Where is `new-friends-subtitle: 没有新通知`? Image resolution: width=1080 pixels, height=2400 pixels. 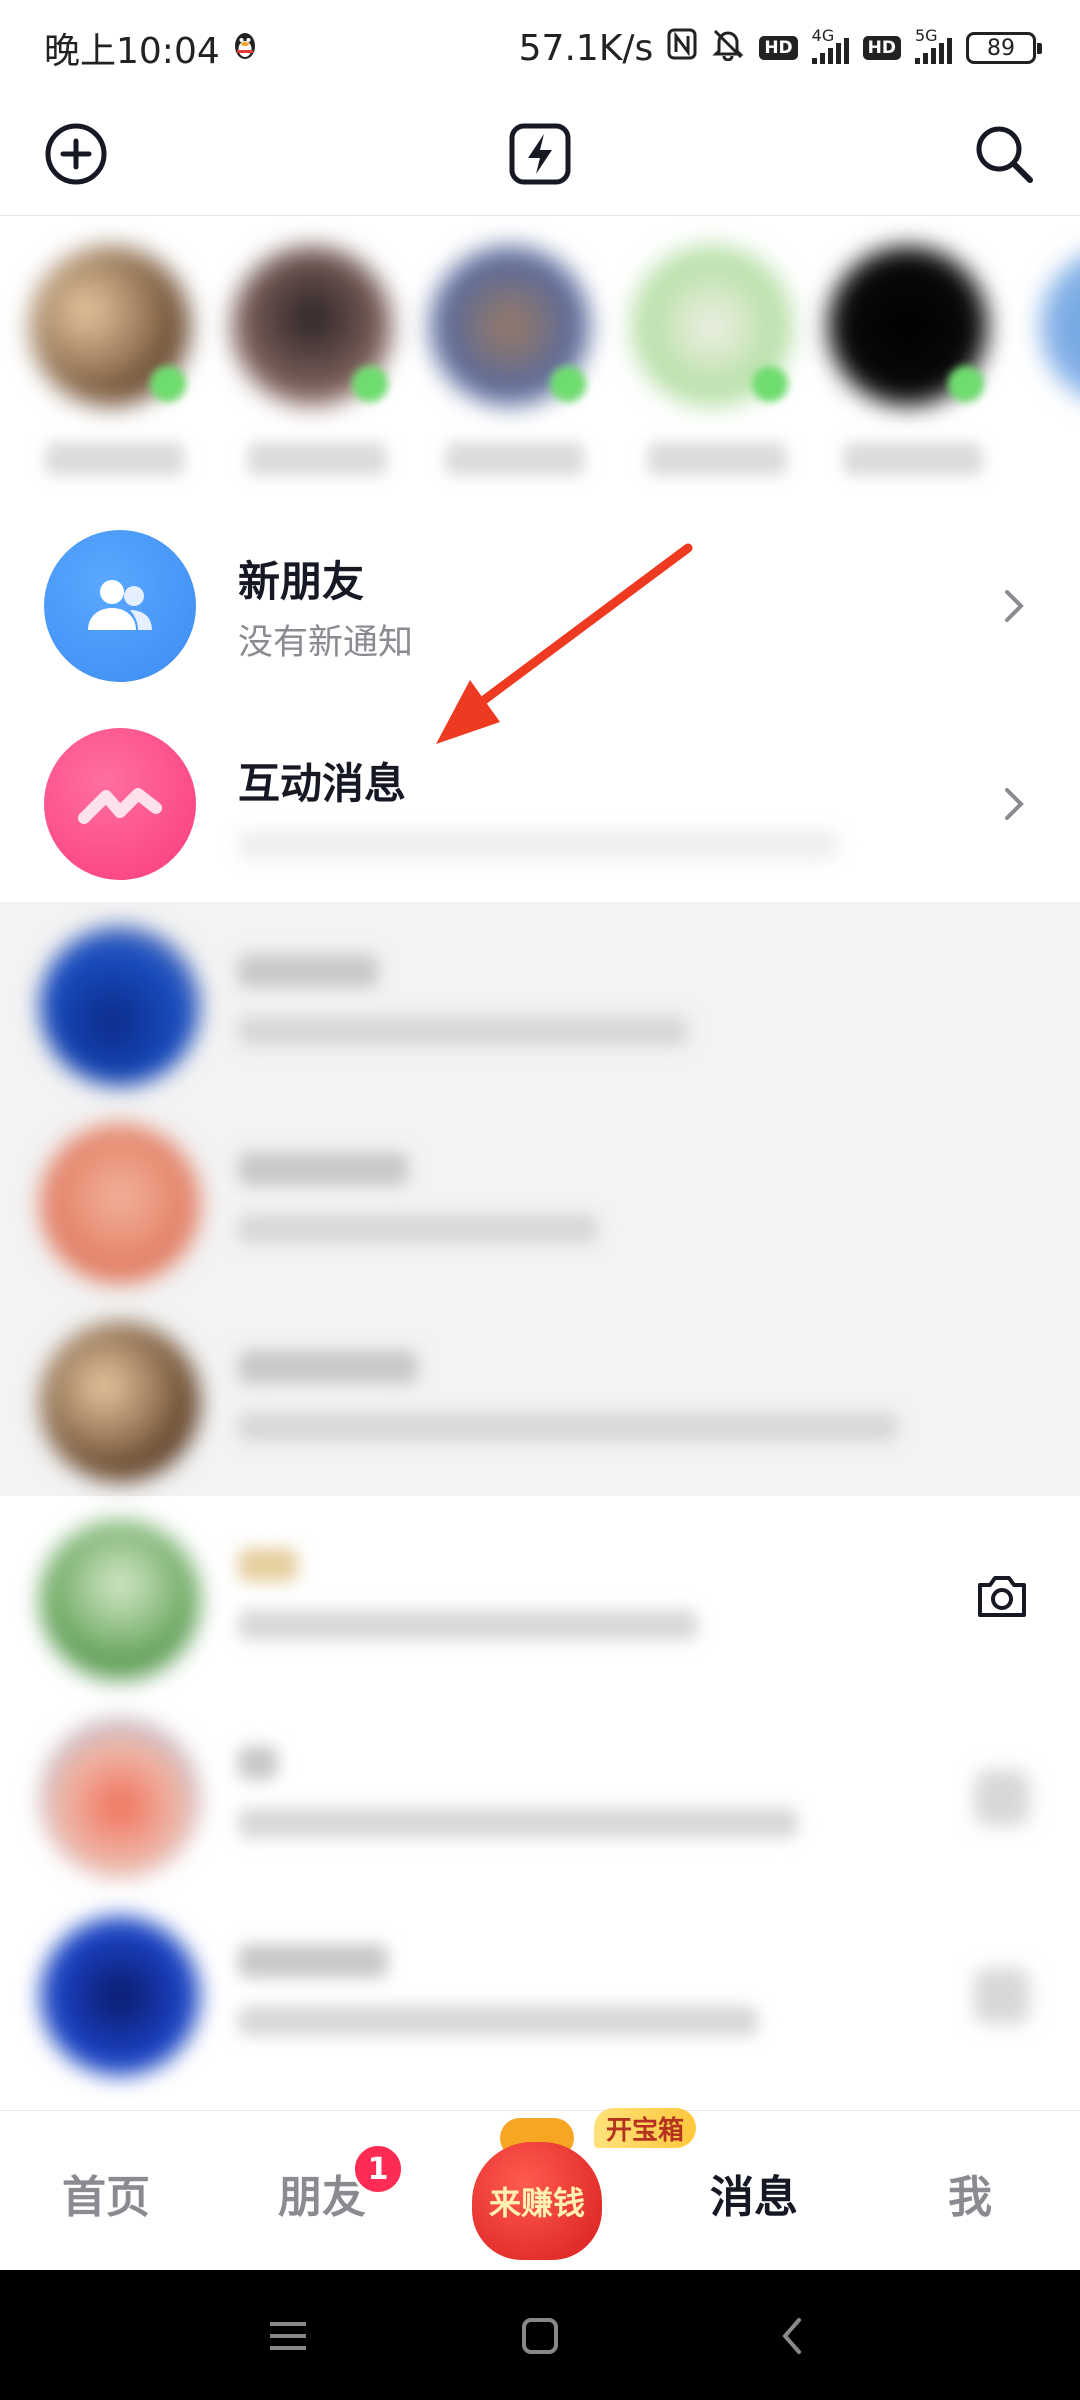 new-friends-subtitle: 没有新通知 is located at coordinates (326, 643).